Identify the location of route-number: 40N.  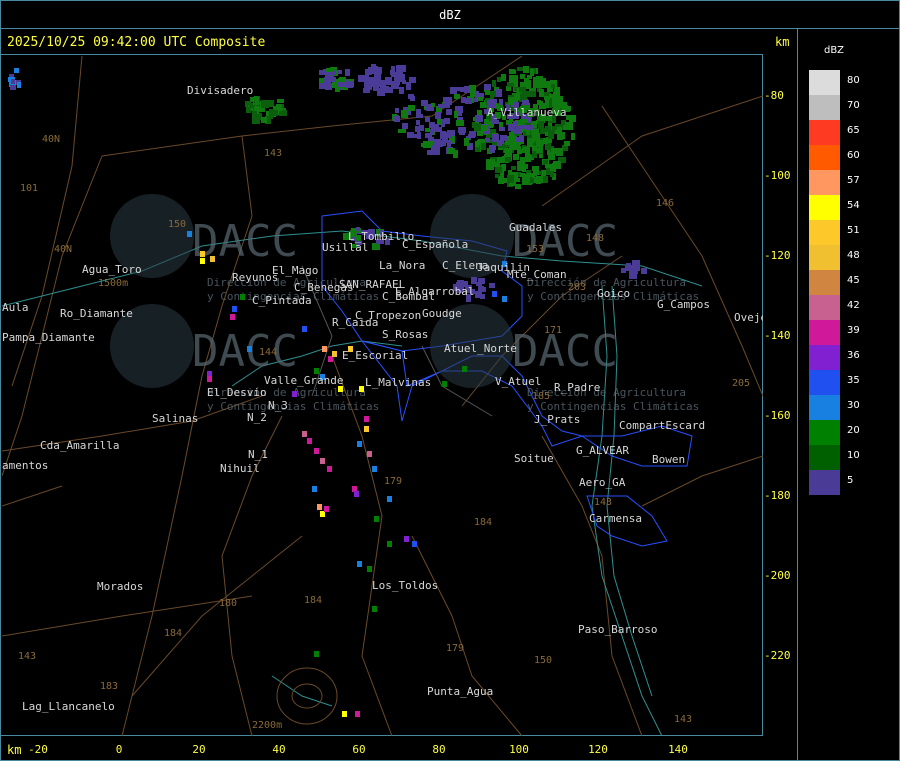
(51, 139).